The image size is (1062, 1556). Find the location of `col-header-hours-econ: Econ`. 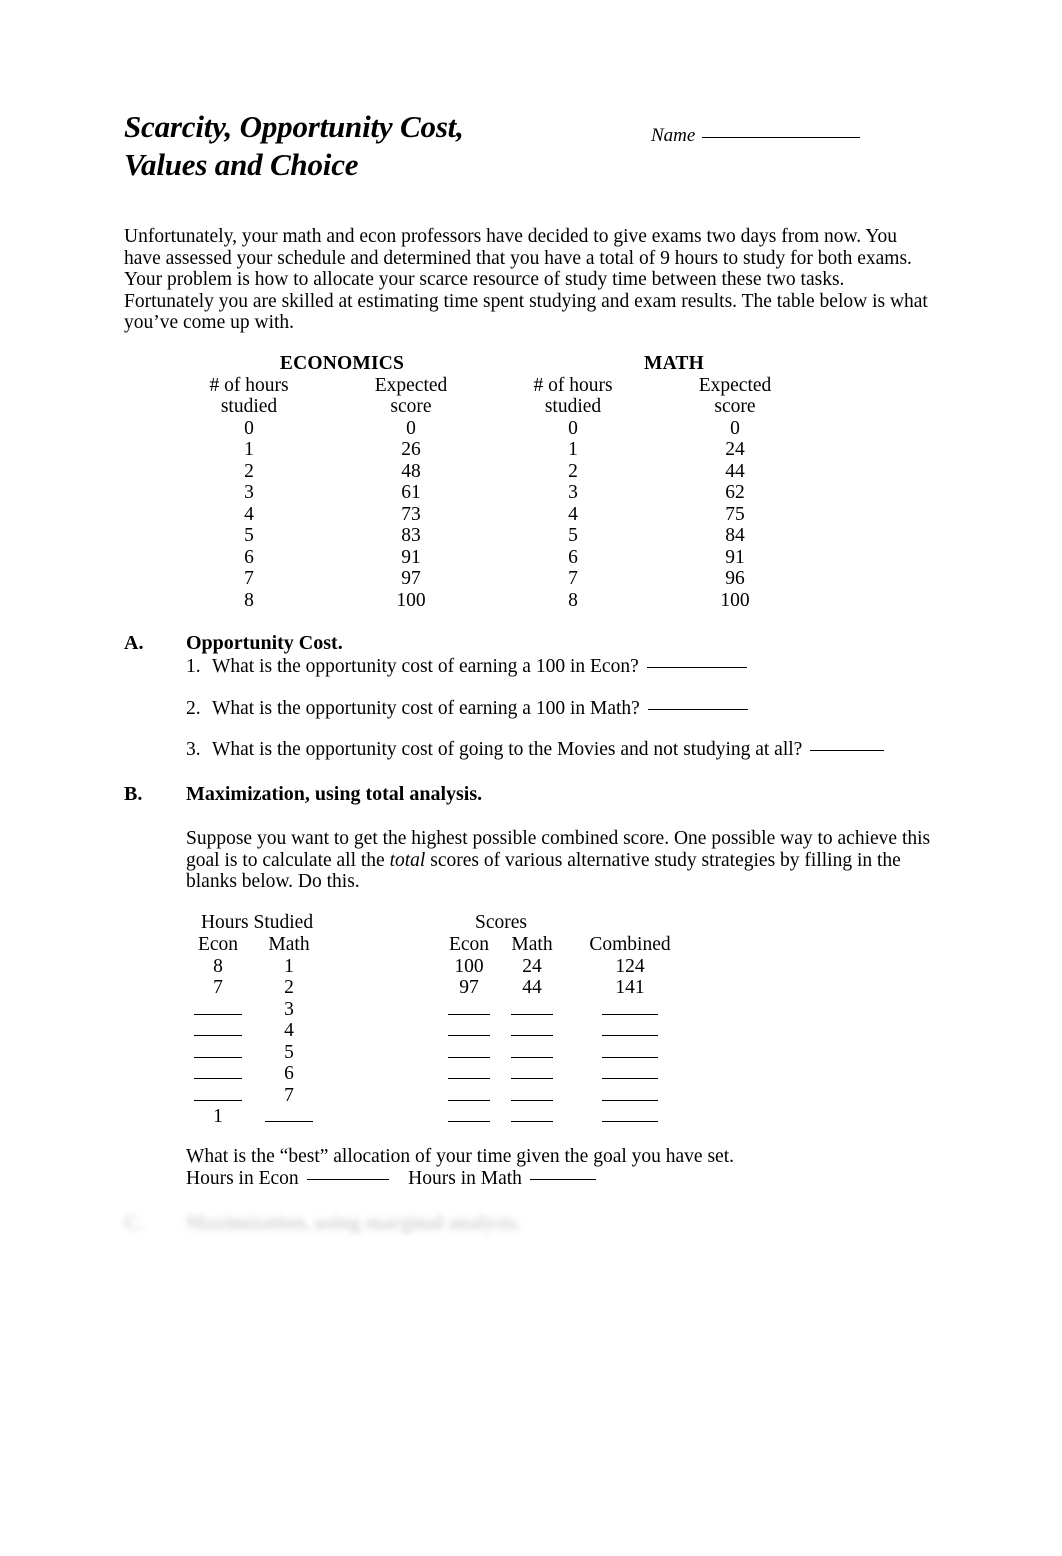

col-header-hours-econ: Econ is located at coordinates (218, 944).